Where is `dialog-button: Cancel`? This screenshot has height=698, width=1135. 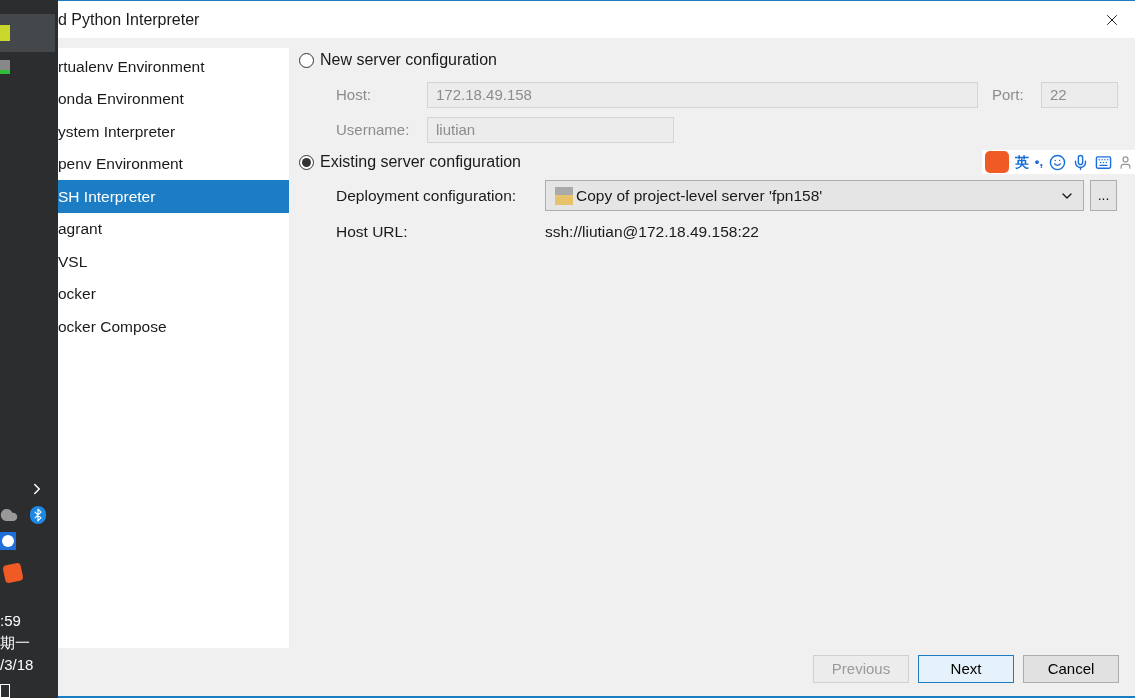 dialog-button: Cancel is located at coordinates (1071, 669).